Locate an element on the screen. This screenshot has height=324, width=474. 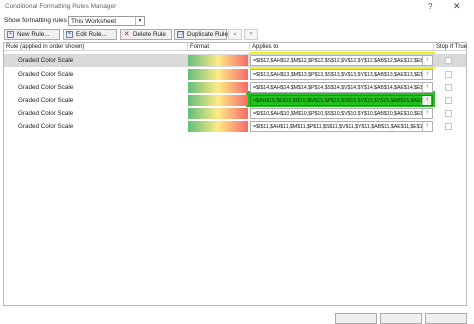
delete-rule-label: Delete Rule is located at coordinates (149, 34).